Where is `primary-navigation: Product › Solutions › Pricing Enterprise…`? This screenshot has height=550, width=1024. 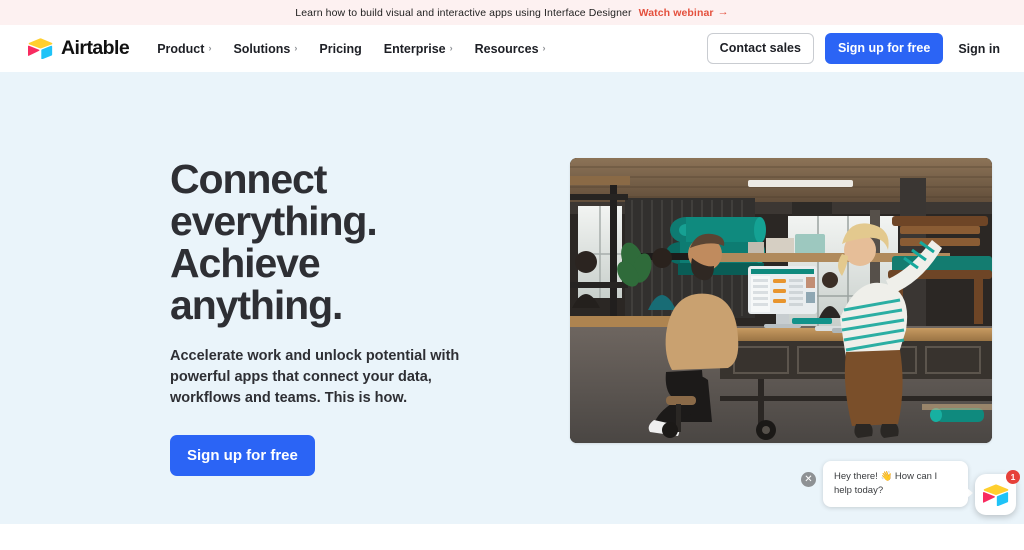
primary-navigation: Product › Solutions › Pricing Enterprise… is located at coordinates (351, 49).